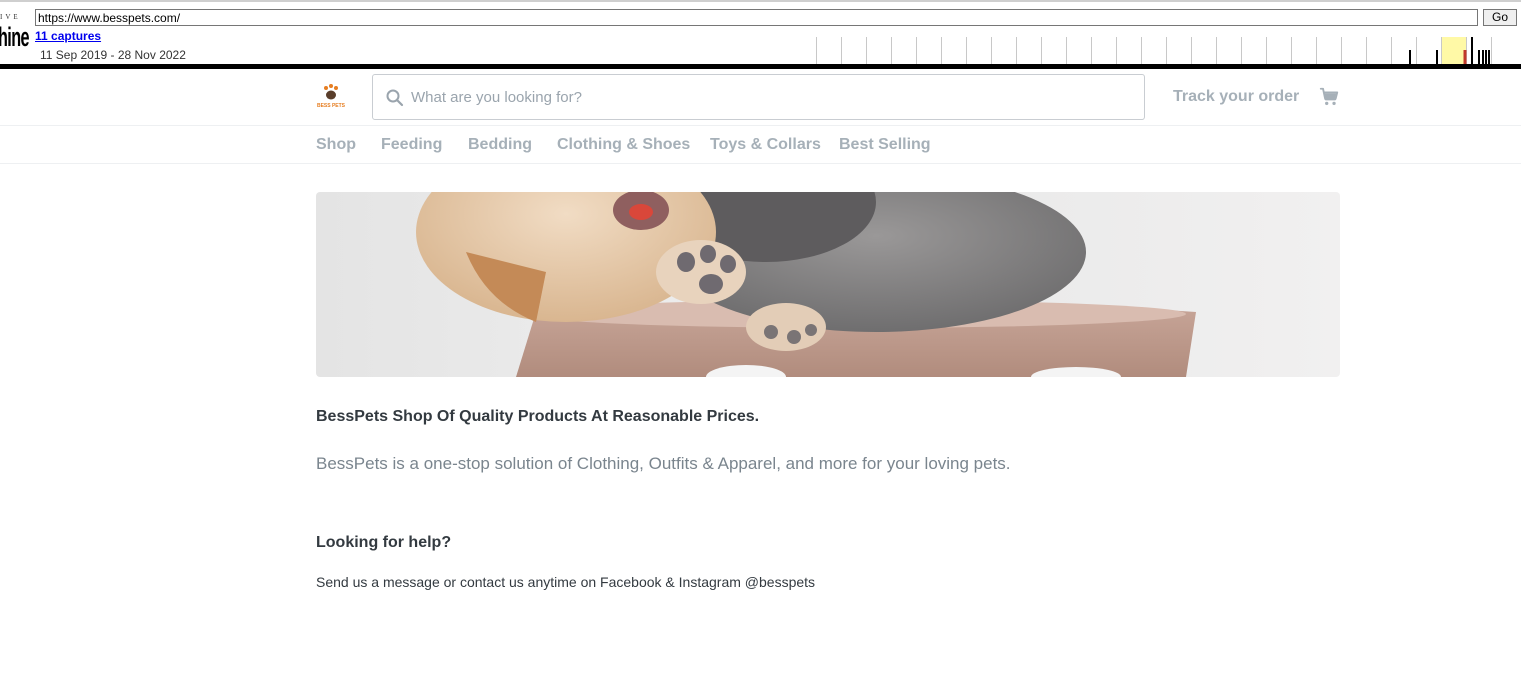 This screenshot has width=1521, height=697. Describe the element at coordinates (336, 145) in the screenshot. I see `nav-item-shop: Shop` at that location.